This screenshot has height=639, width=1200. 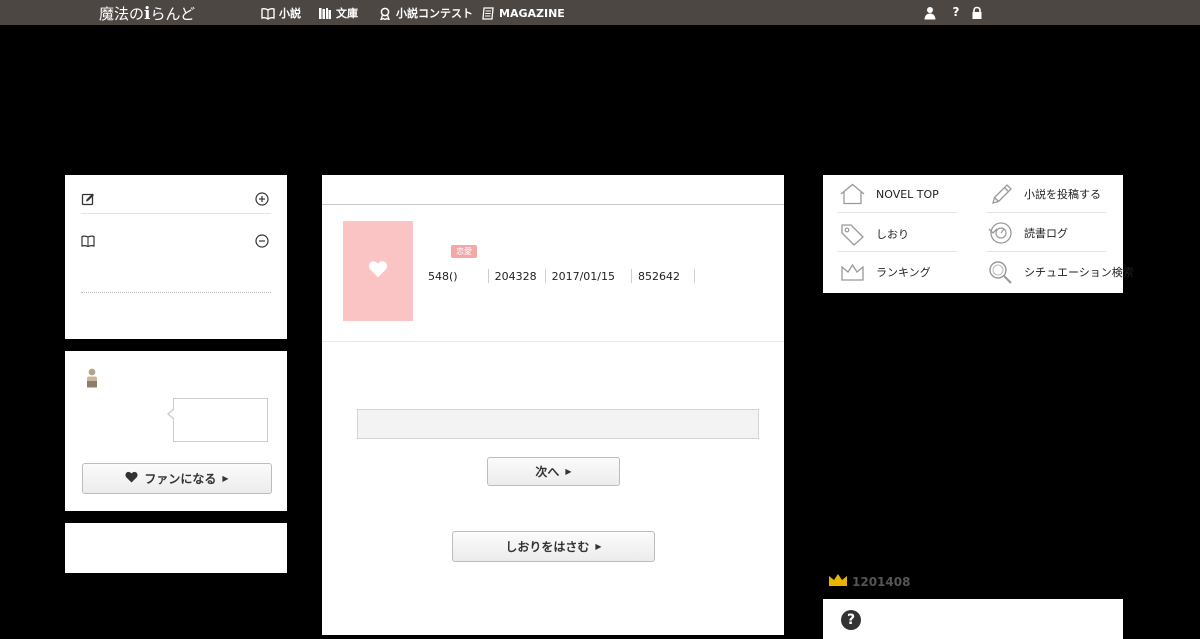 What do you see at coordinates (838, 581) in the screenshot?
I see `crown-icon` at bounding box center [838, 581].